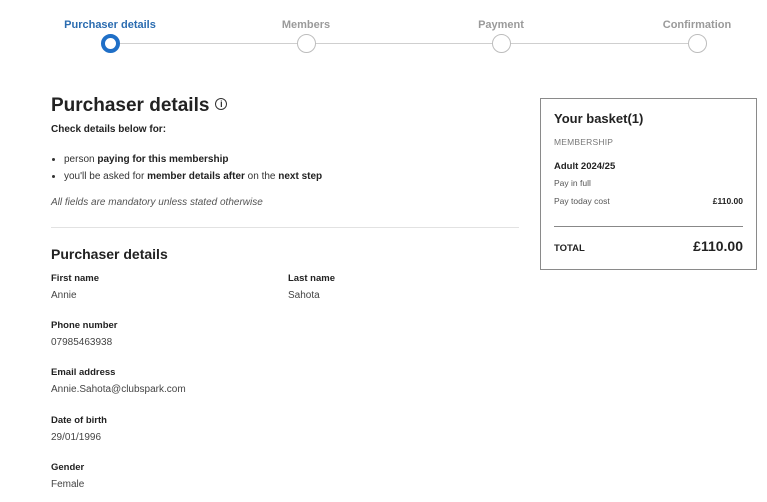  Describe the element at coordinates (106, 176) in the screenshot. I see `bullet-text: you'll be asked for` at that location.